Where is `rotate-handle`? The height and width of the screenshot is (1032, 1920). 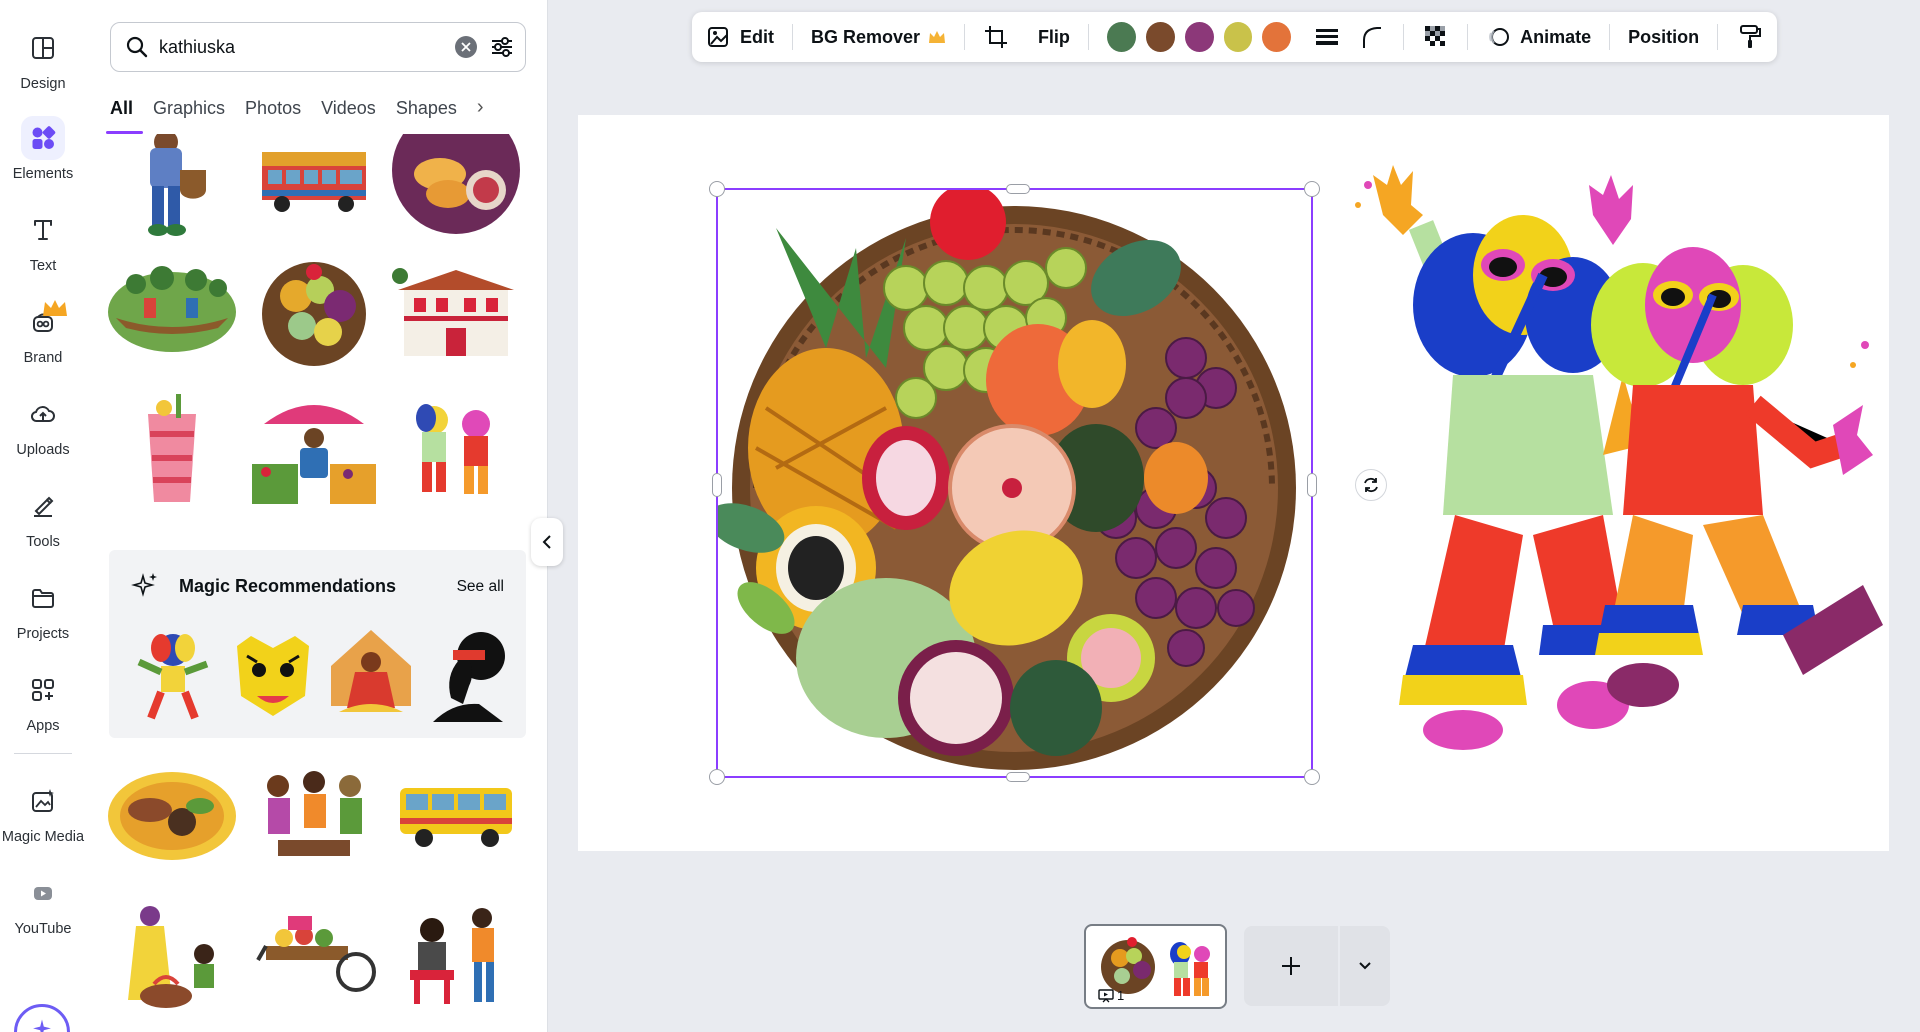
rotate-handle is located at coordinates (1371, 485).